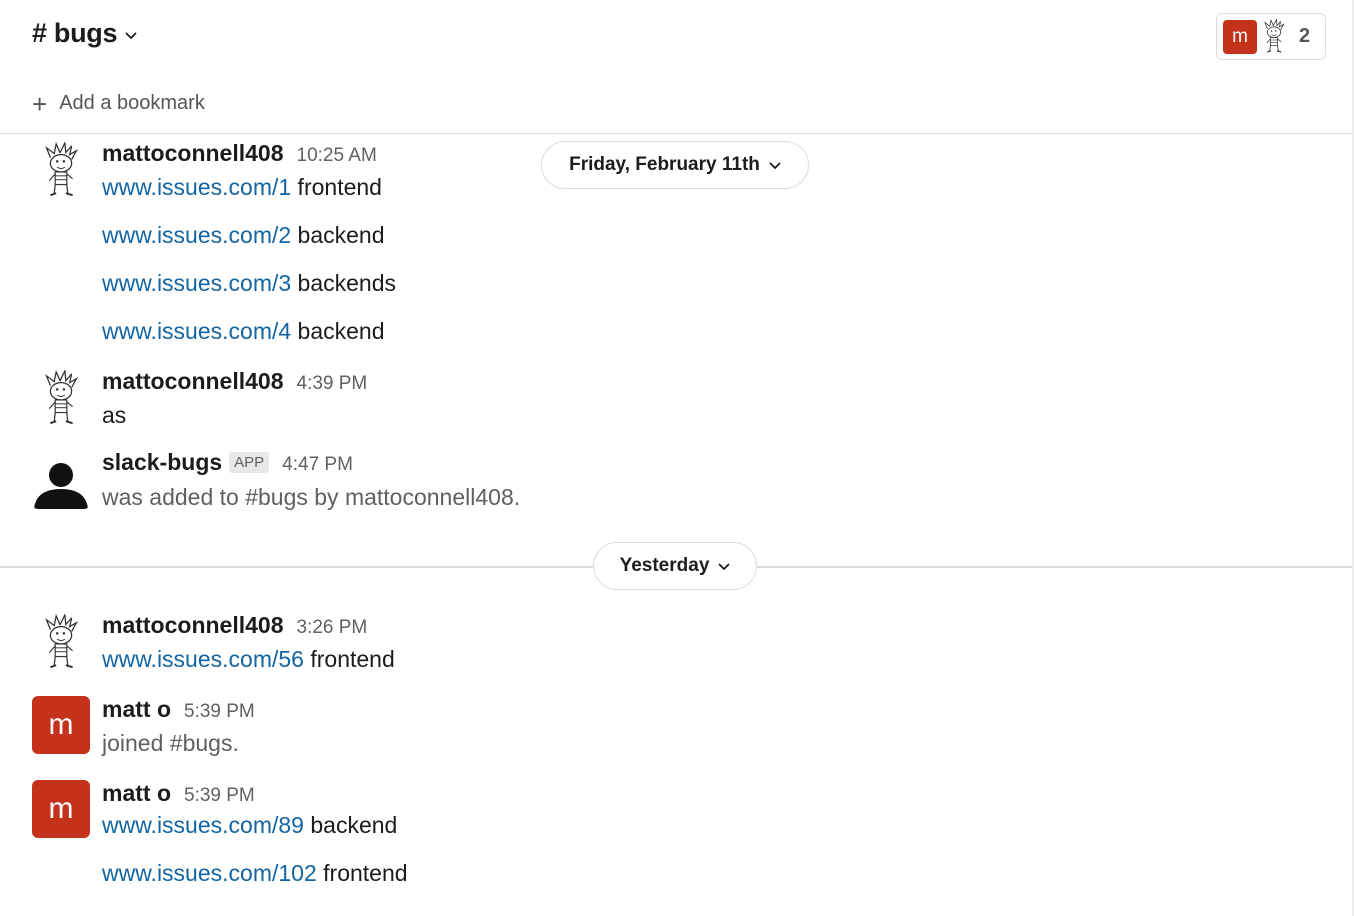 The image size is (1354, 916). I want to click on issue-link: www.issues.com/4, so click(196, 331).